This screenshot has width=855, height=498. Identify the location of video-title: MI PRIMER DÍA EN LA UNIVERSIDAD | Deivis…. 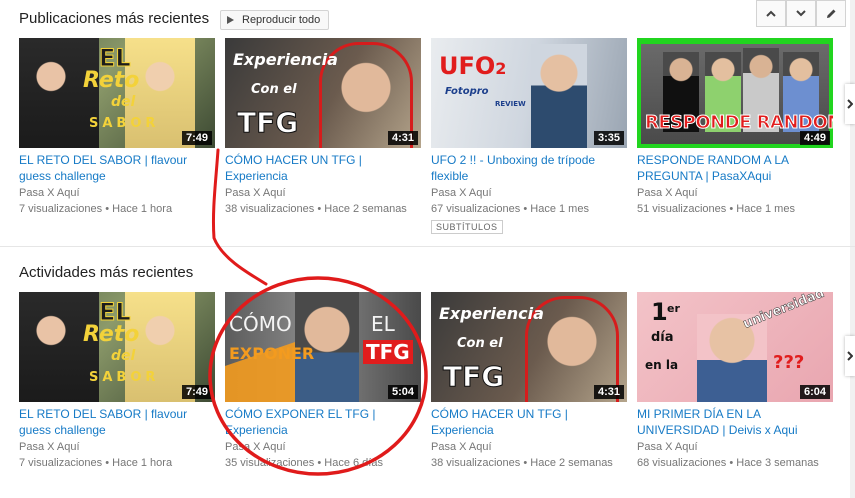
(735, 422).